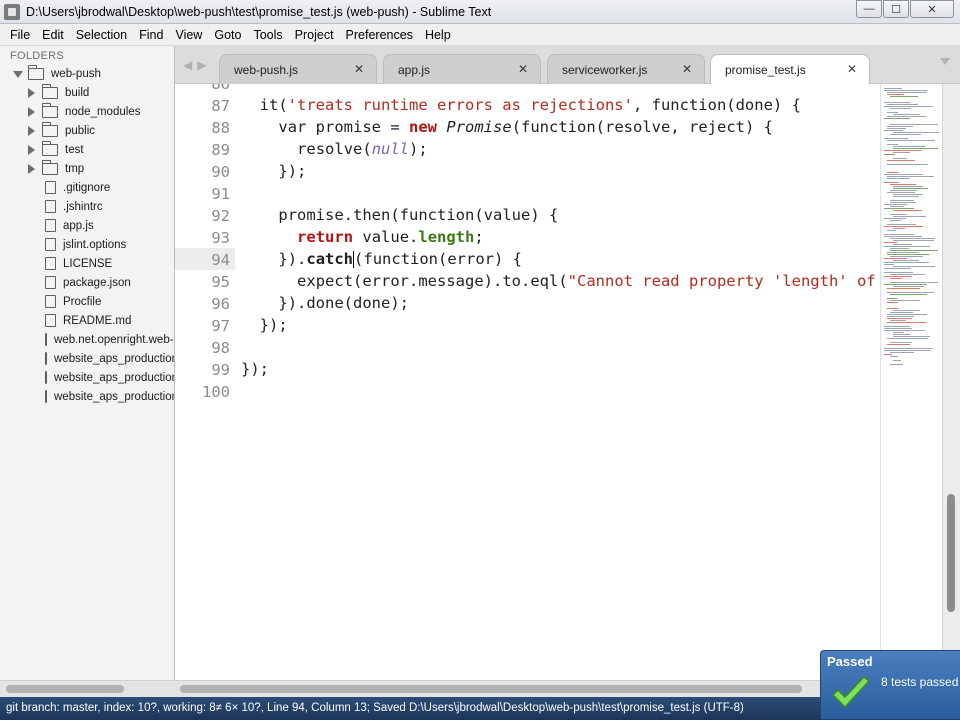 This screenshot has height=720, width=960. I want to click on menu-tools: Tools, so click(267, 35).